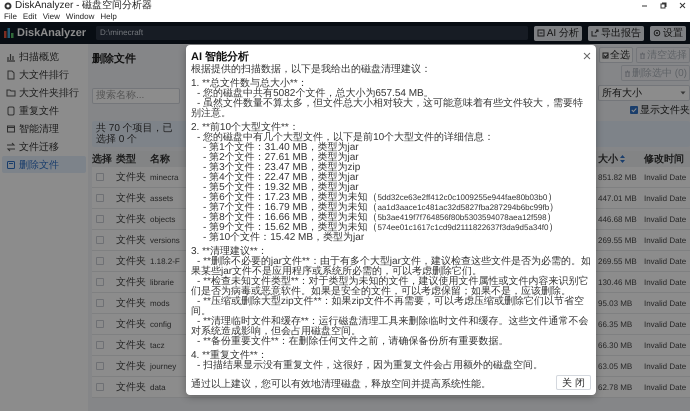 The height and width of the screenshot is (411, 690). What do you see at coordinates (133, 159) in the screenshot?
I see `column-header: 类型` at bounding box center [133, 159].